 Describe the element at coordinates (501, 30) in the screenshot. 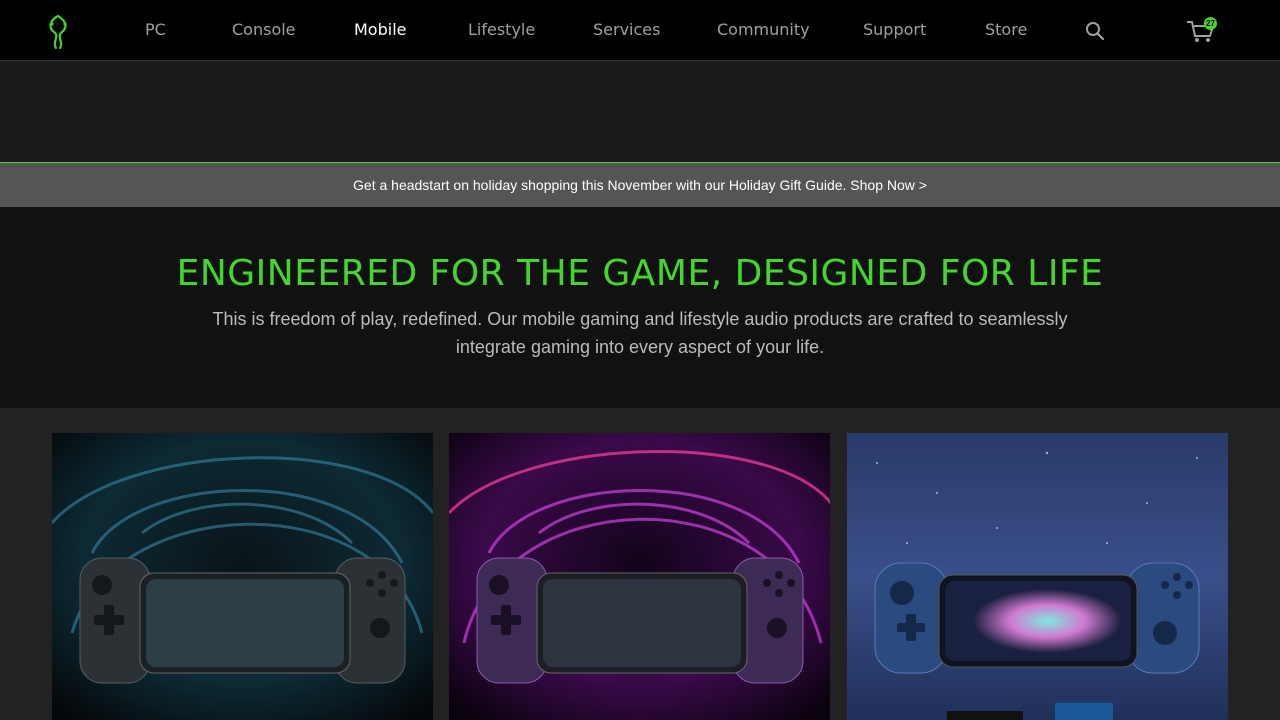

I see `nav-item-lifestyle: Lifestyle` at that location.